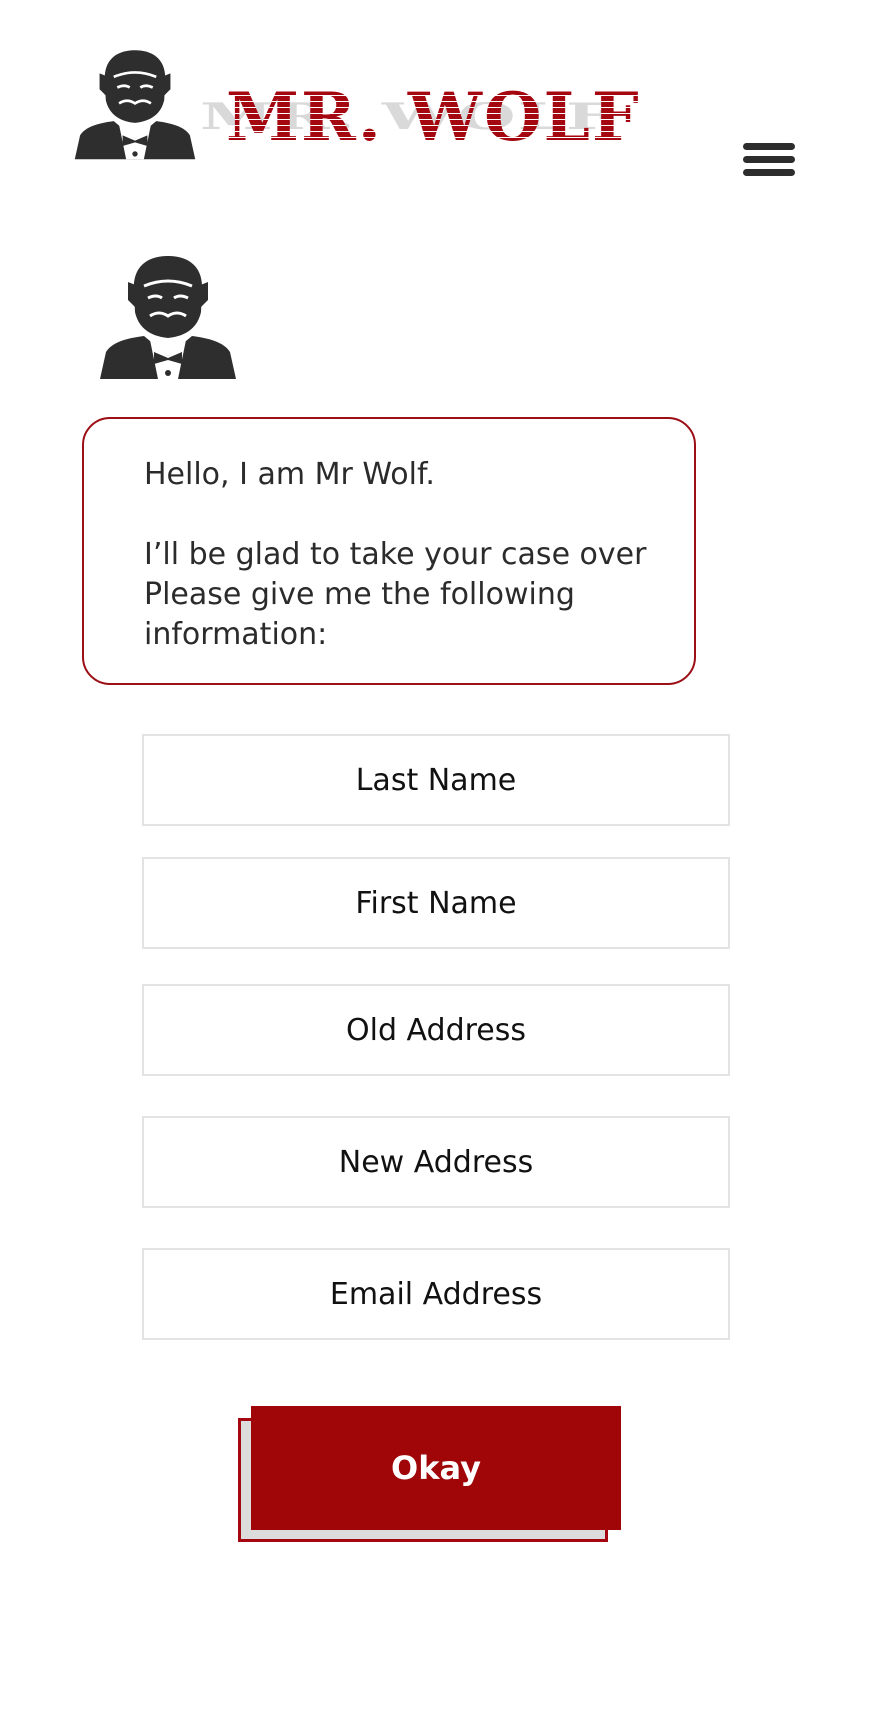 This screenshot has height=1734, width=880. What do you see at coordinates (436, 1294) in the screenshot?
I see `email-address-input` at bounding box center [436, 1294].